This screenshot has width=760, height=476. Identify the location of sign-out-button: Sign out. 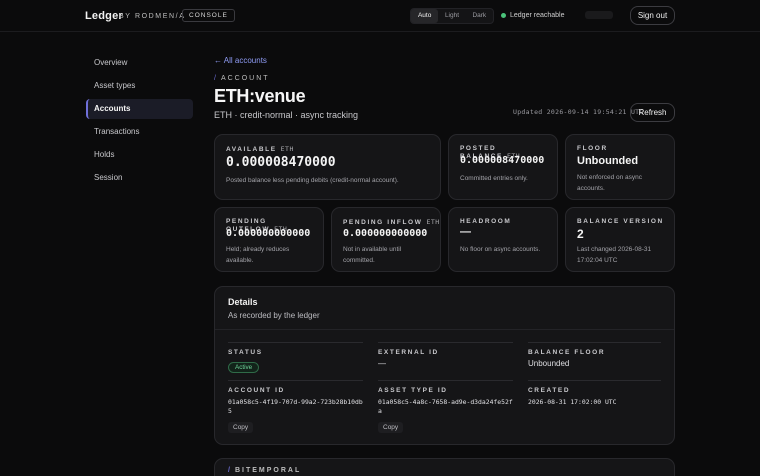
(652, 15).